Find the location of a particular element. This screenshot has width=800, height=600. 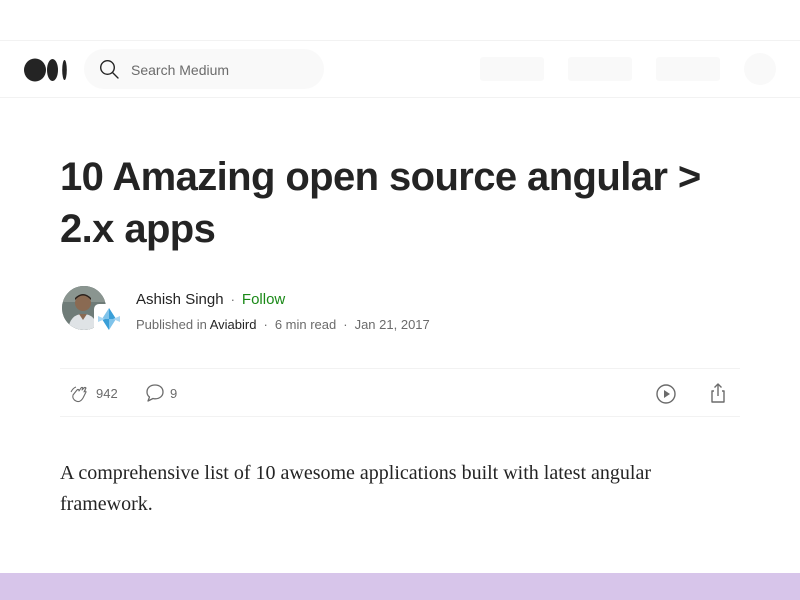

clap-icon is located at coordinates (79, 394).